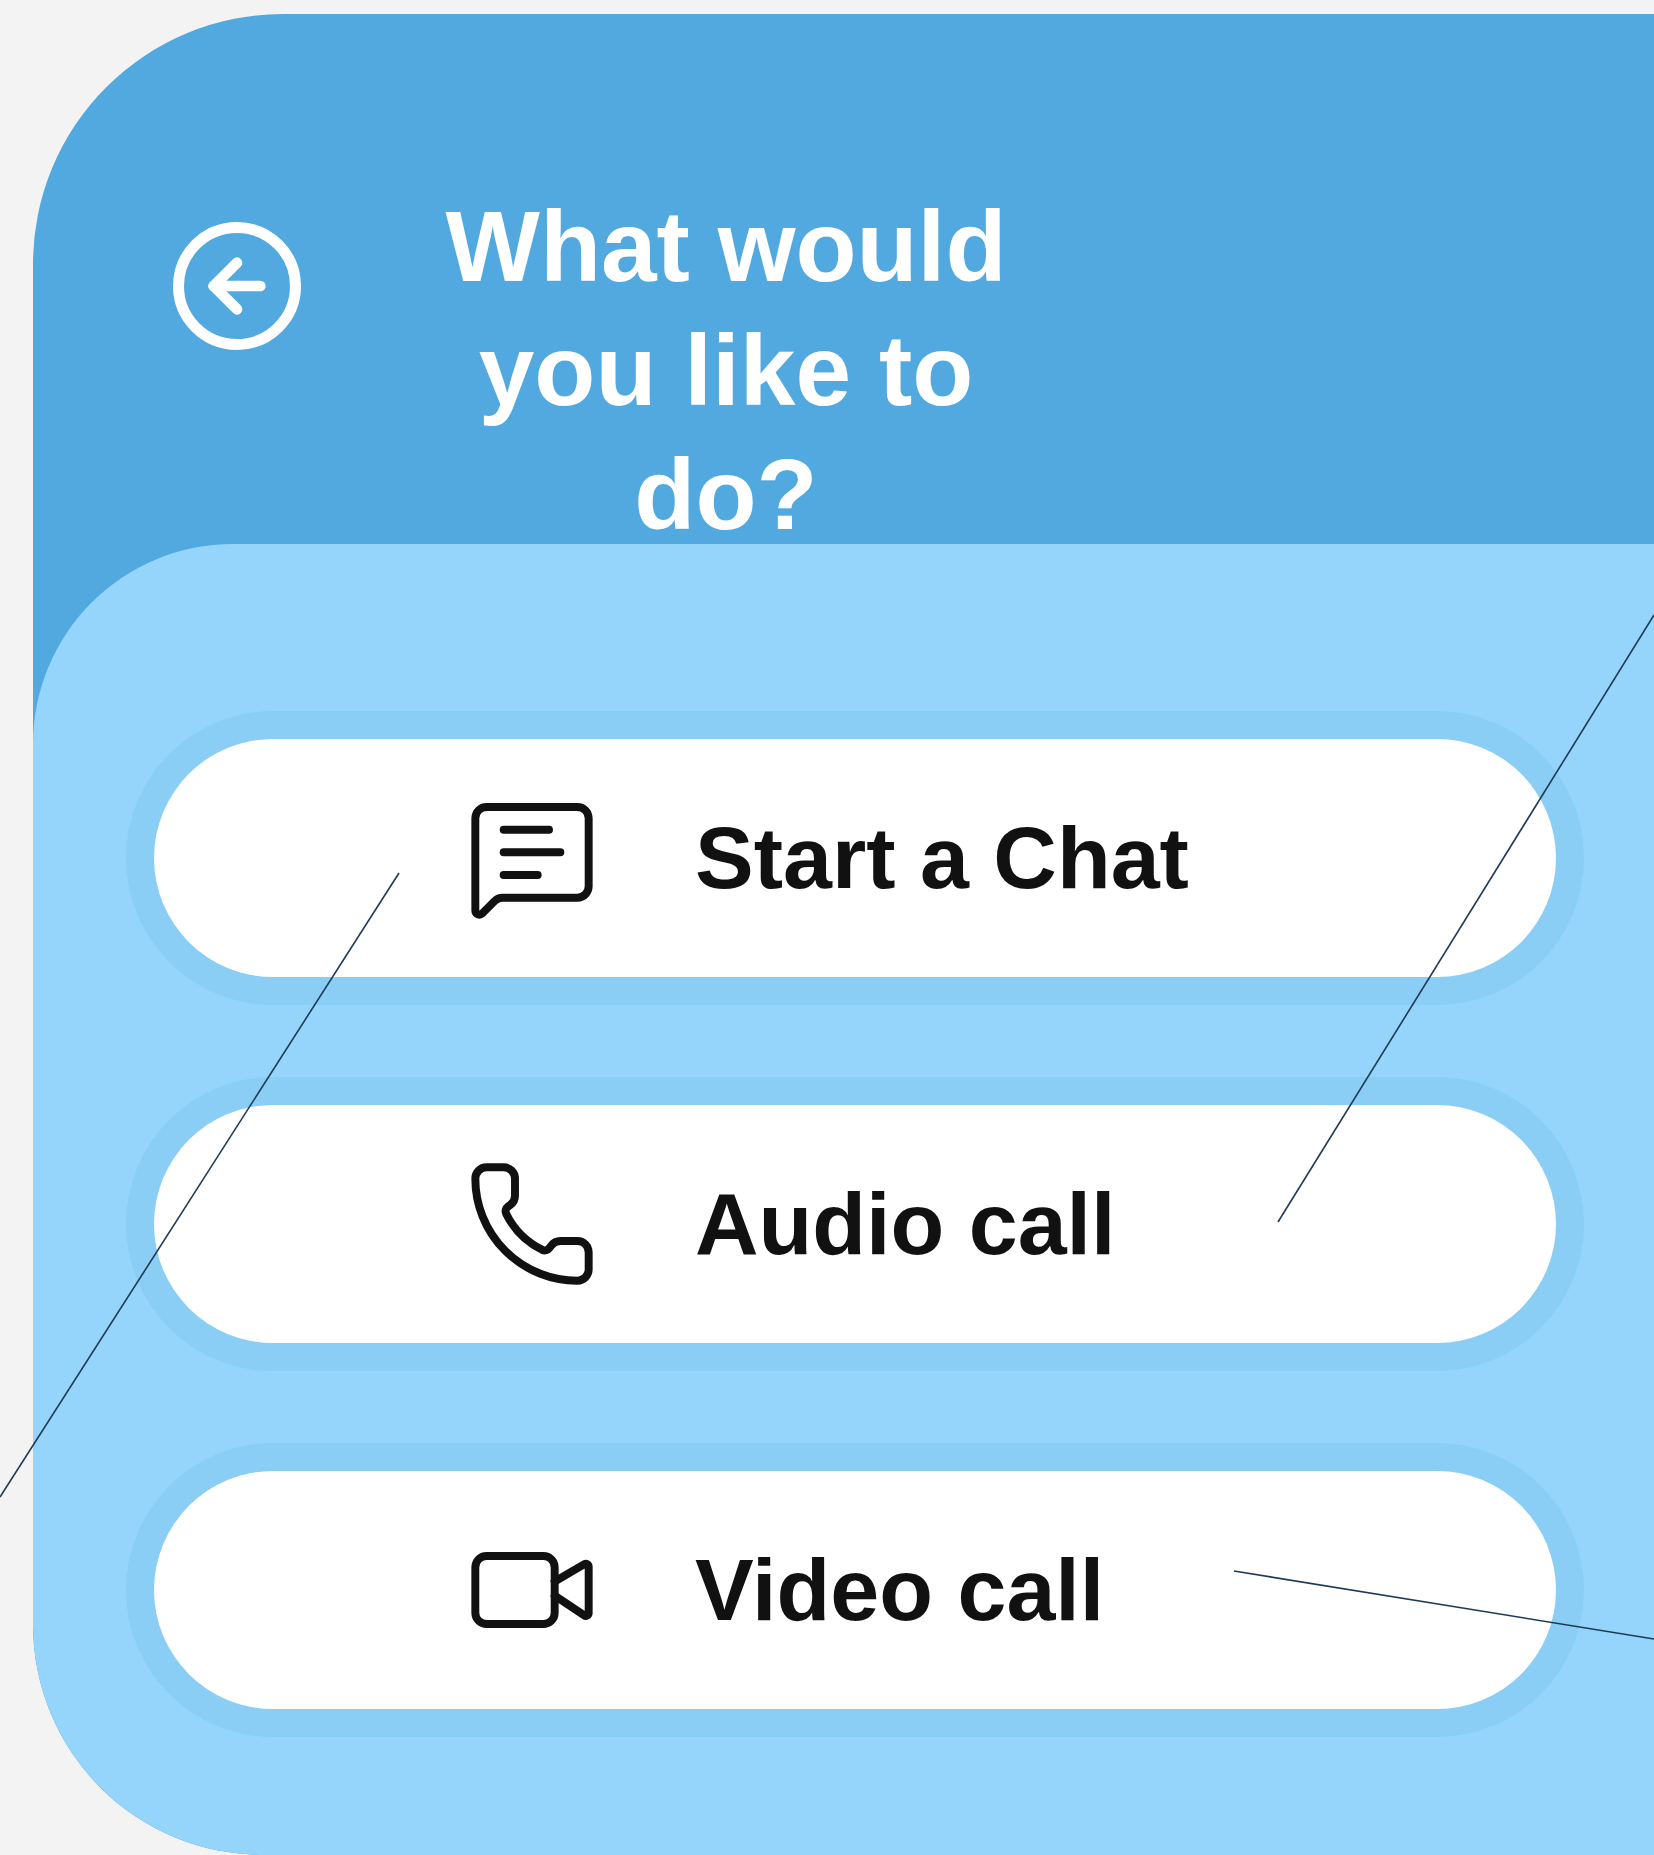  I want to click on option-button: Start a Chat, so click(855, 858).